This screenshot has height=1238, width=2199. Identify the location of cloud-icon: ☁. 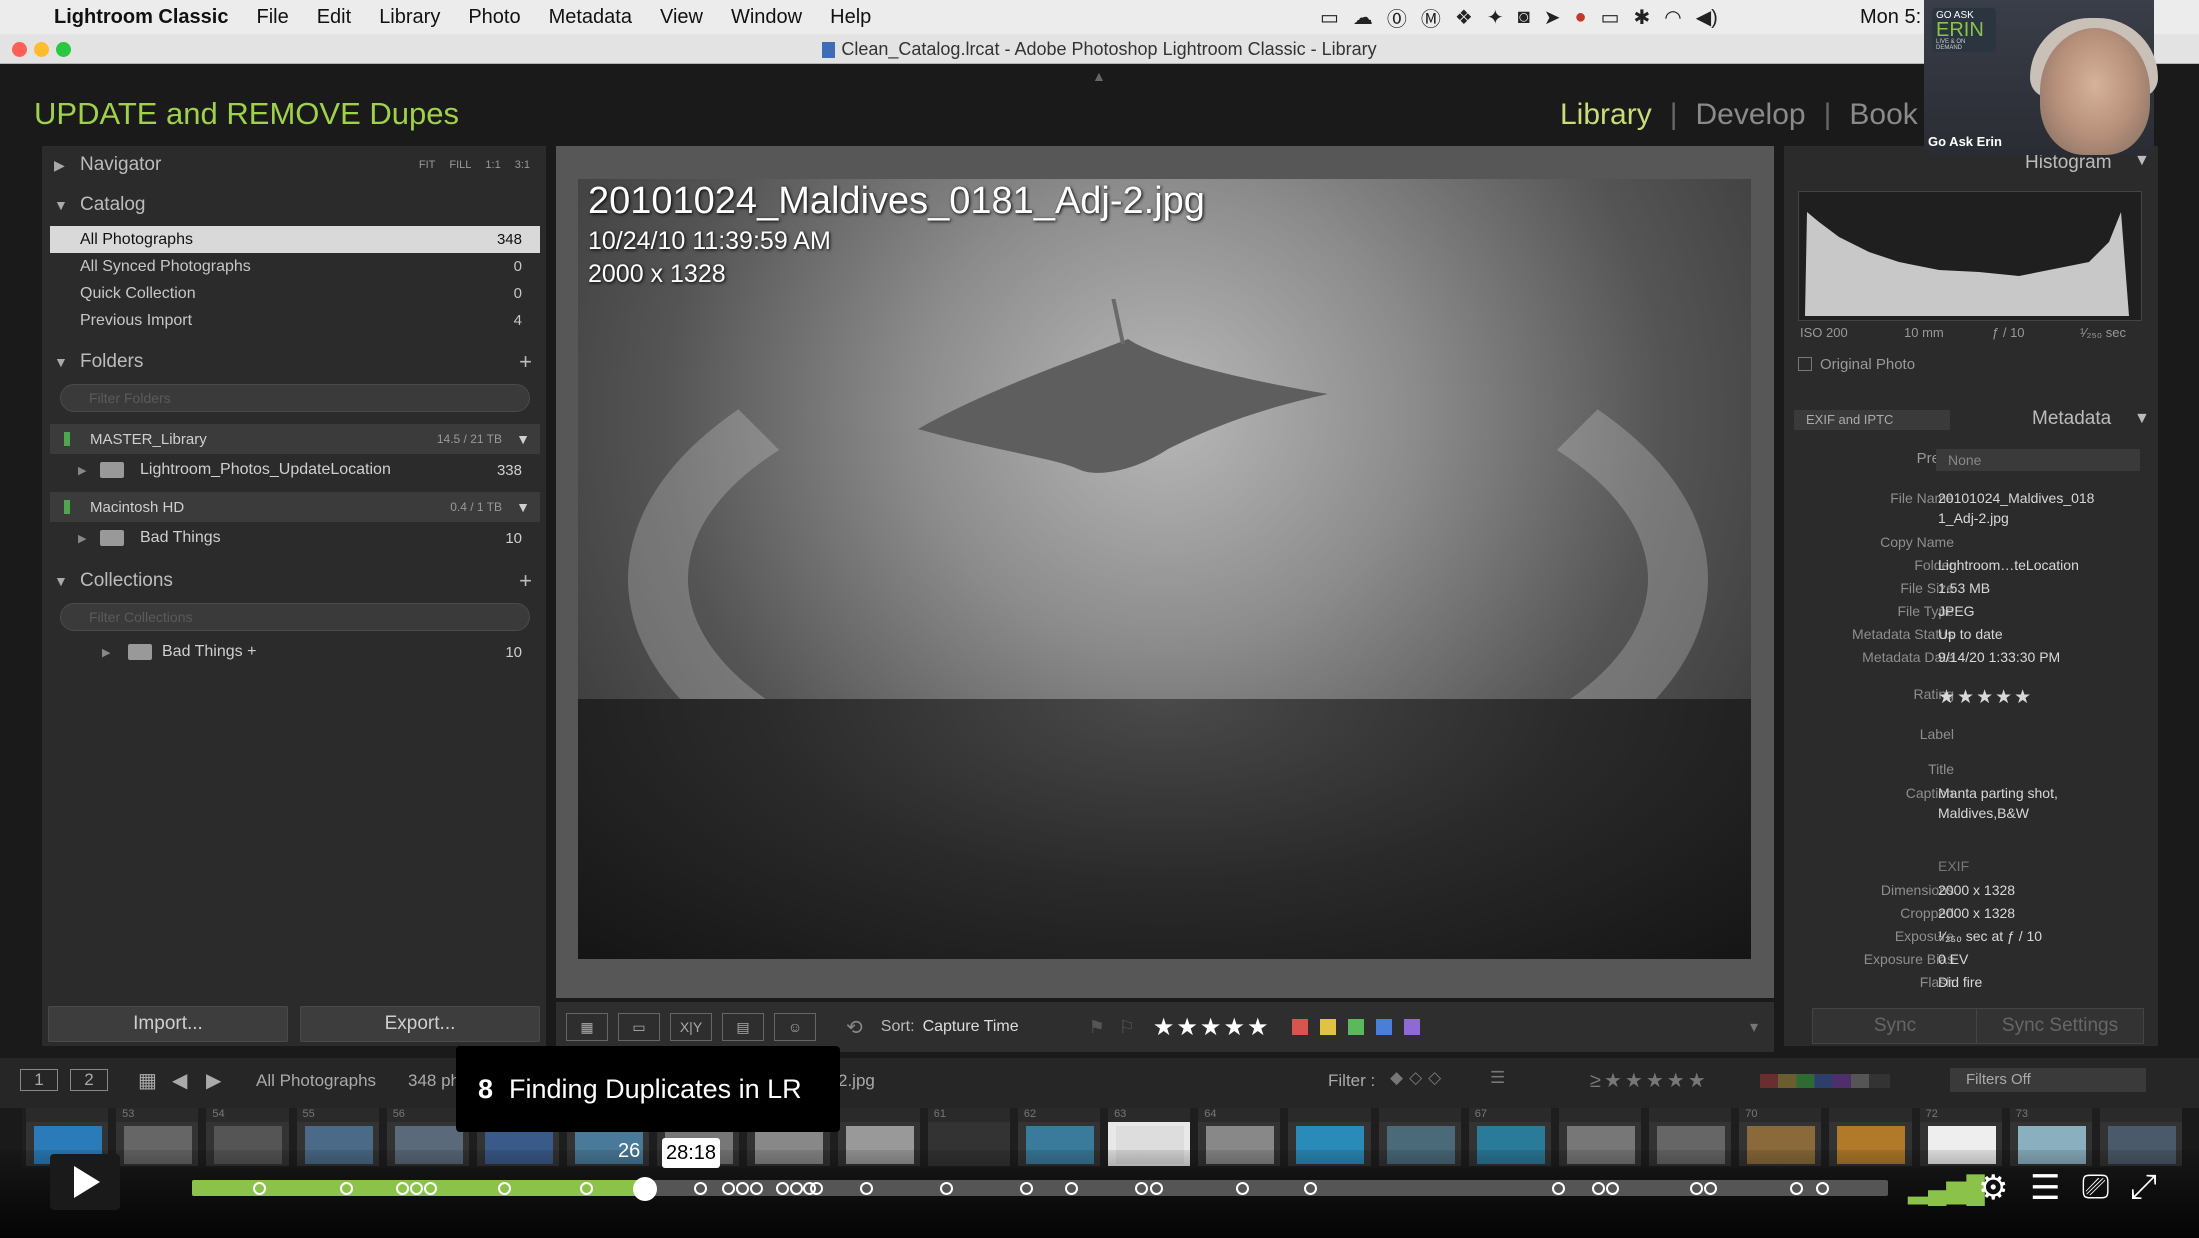
(1363, 17).